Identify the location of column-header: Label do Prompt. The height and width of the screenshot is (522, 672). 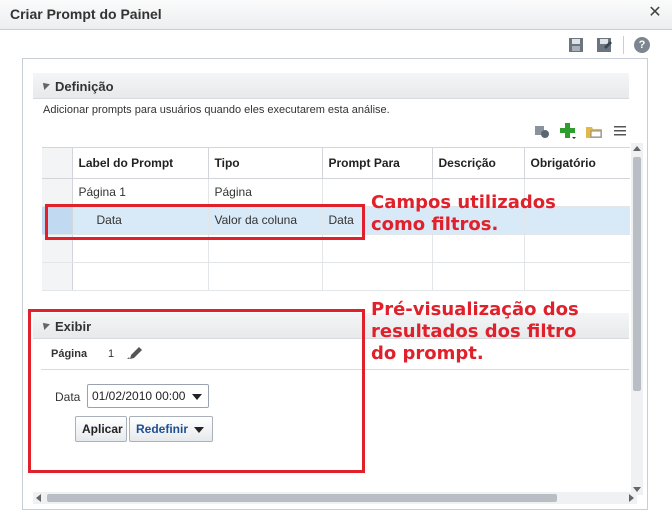
(140, 163).